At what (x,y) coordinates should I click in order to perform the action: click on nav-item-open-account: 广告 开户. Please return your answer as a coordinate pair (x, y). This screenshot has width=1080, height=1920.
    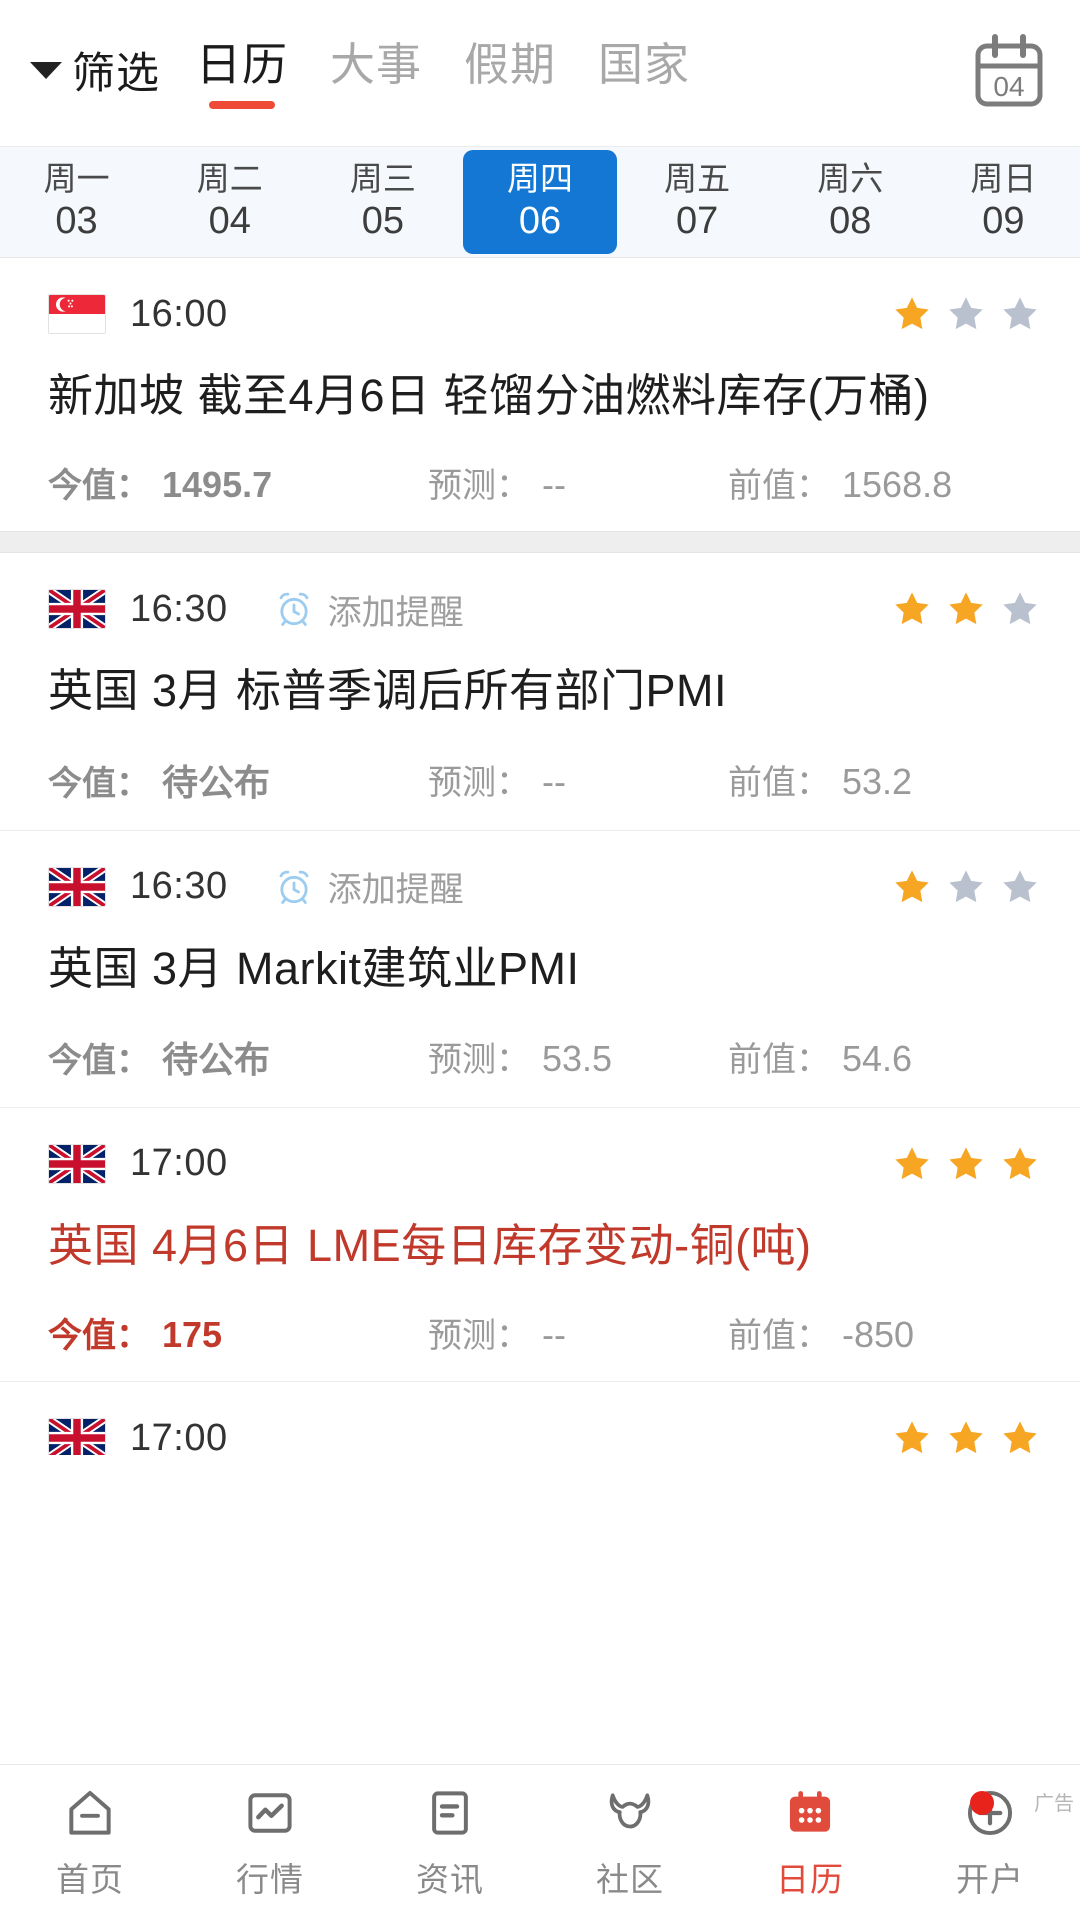
    Looking at the image, I should click on (990, 1842).